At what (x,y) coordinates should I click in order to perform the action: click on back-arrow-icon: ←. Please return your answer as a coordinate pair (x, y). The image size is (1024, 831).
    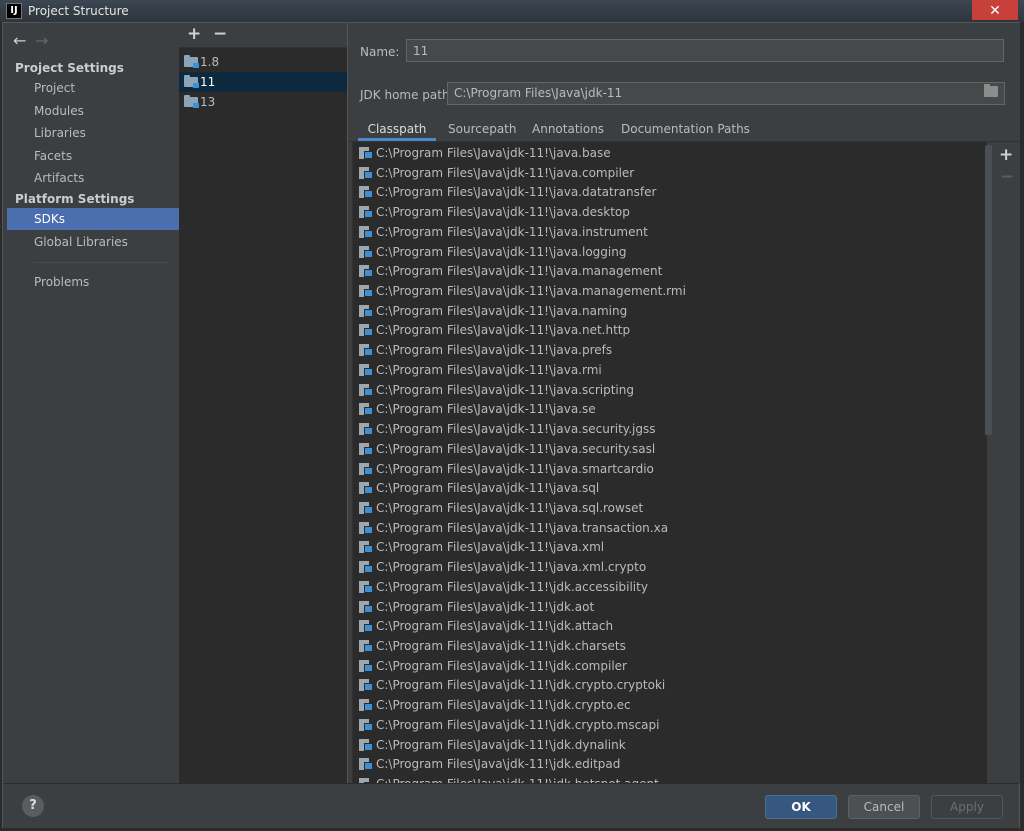
    Looking at the image, I should click on (24, 40).